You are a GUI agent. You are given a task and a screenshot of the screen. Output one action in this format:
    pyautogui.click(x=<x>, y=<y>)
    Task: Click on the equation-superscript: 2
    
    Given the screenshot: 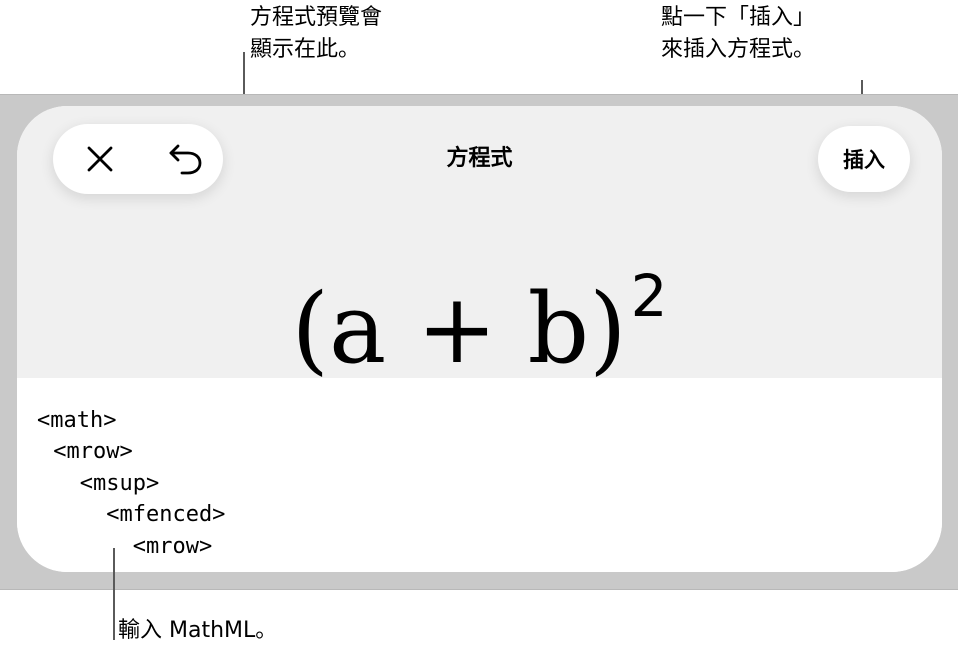 What is the action you would take?
    pyautogui.click(x=649, y=296)
    